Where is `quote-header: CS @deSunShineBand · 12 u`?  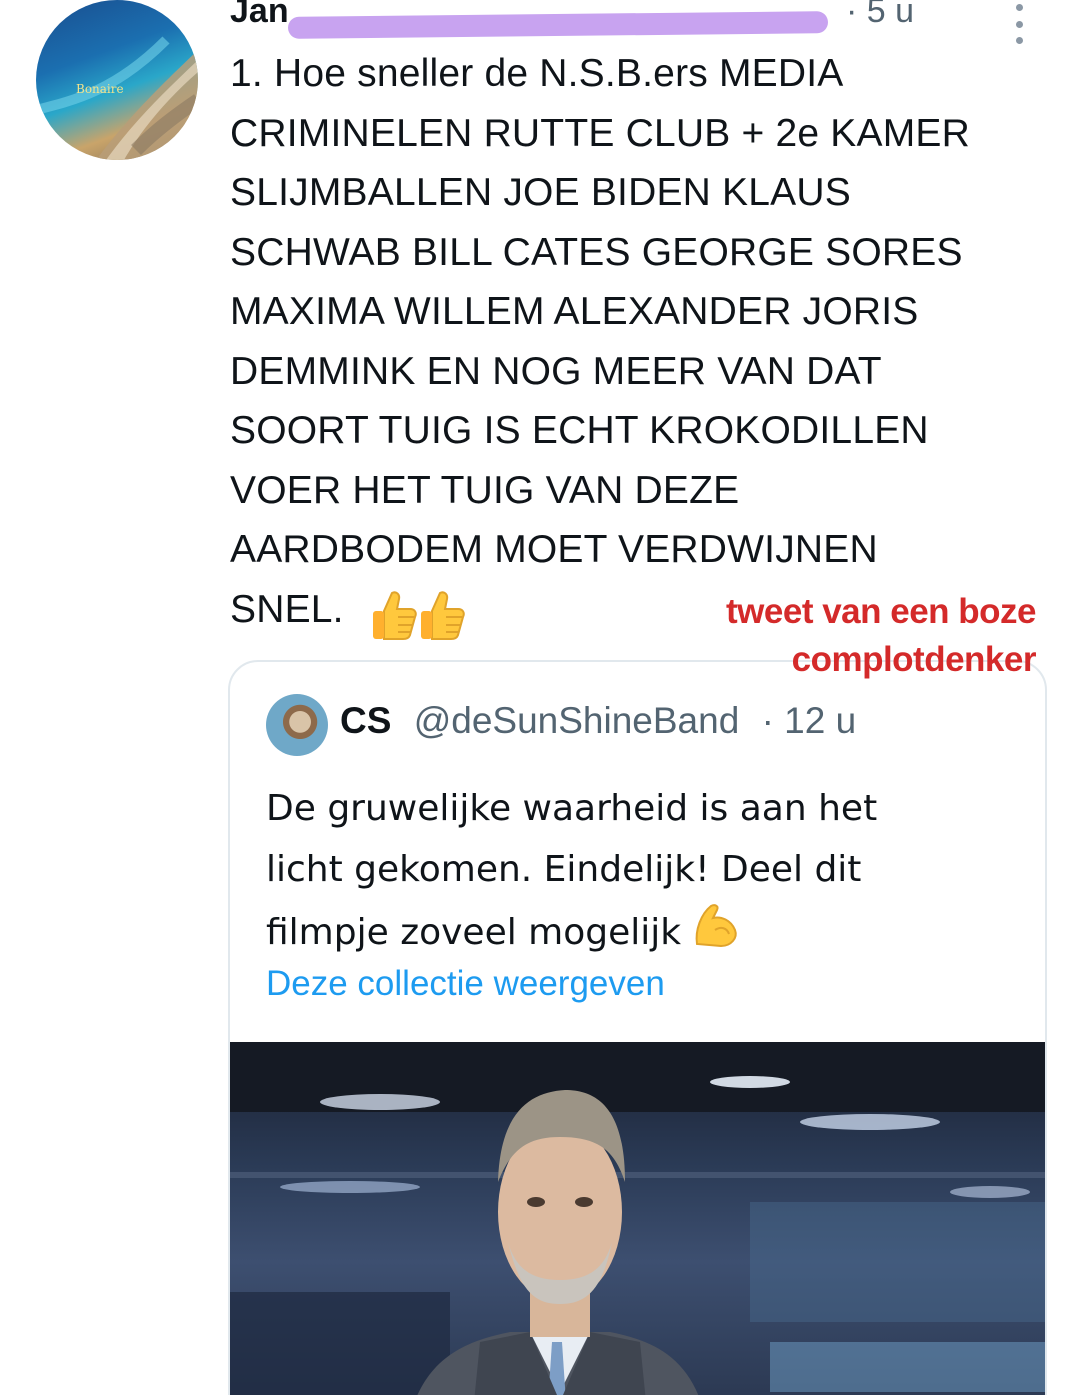 quote-header: CS @deSunShineBand · 12 u is located at coordinates (598, 721).